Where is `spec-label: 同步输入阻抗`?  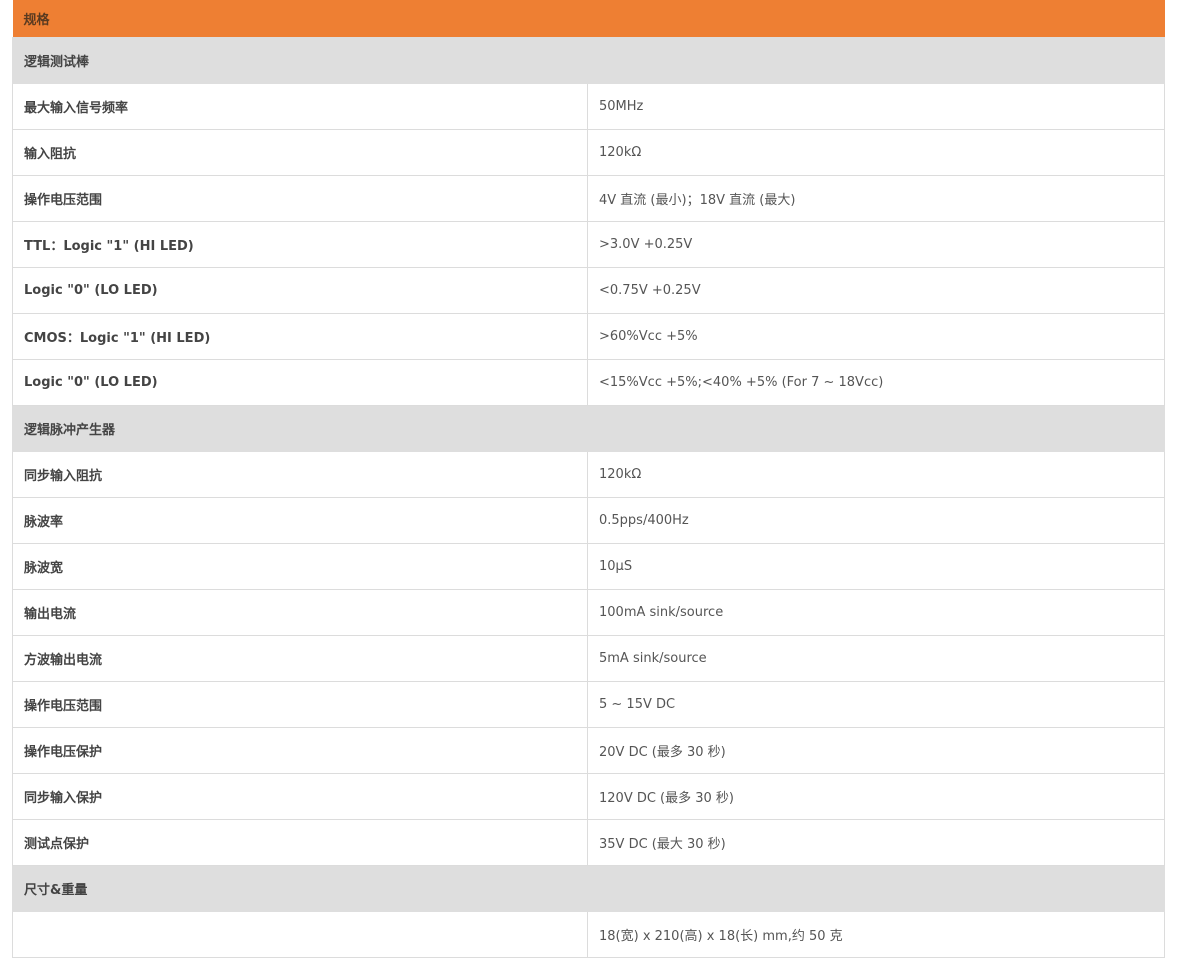
spec-label: 同步输入阻抗 is located at coordinates (300, 474).